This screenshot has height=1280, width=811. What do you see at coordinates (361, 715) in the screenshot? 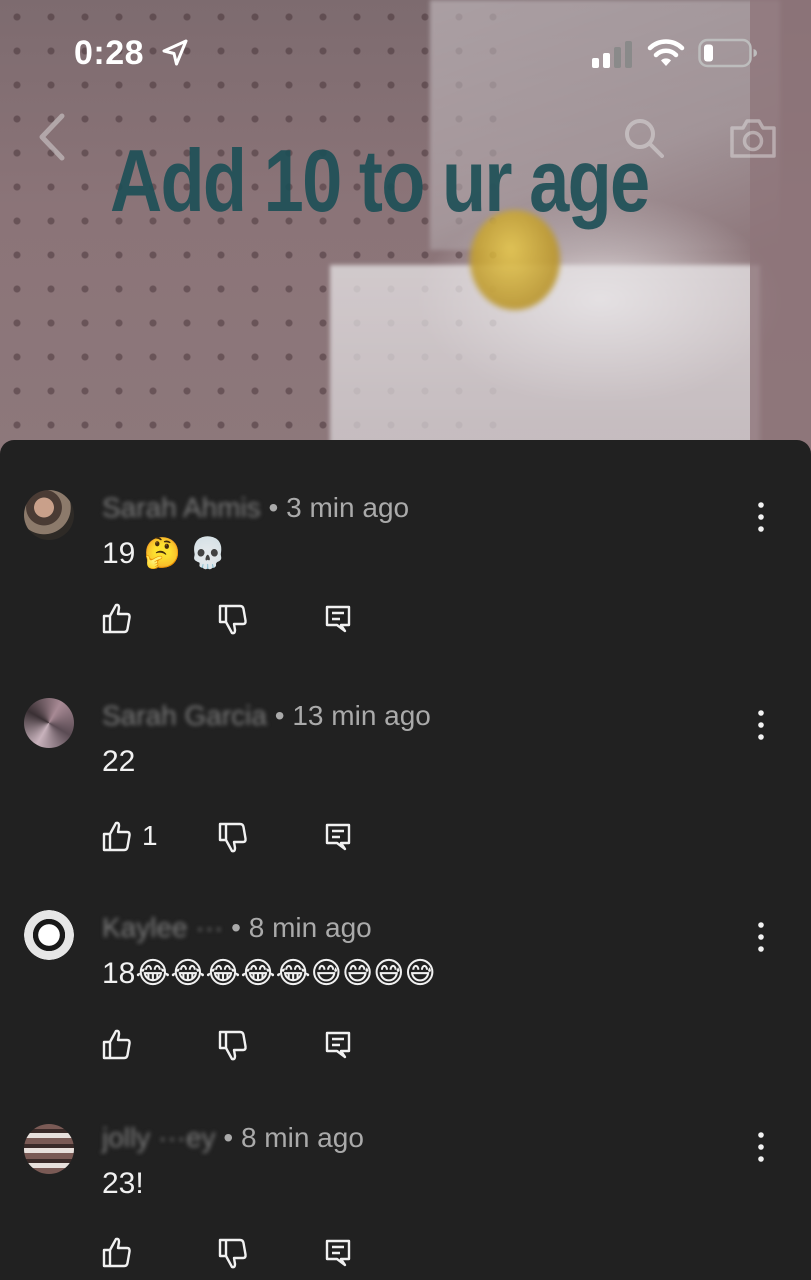
I see `comment-time: 13 min ago` at bounding box center [361, 715].